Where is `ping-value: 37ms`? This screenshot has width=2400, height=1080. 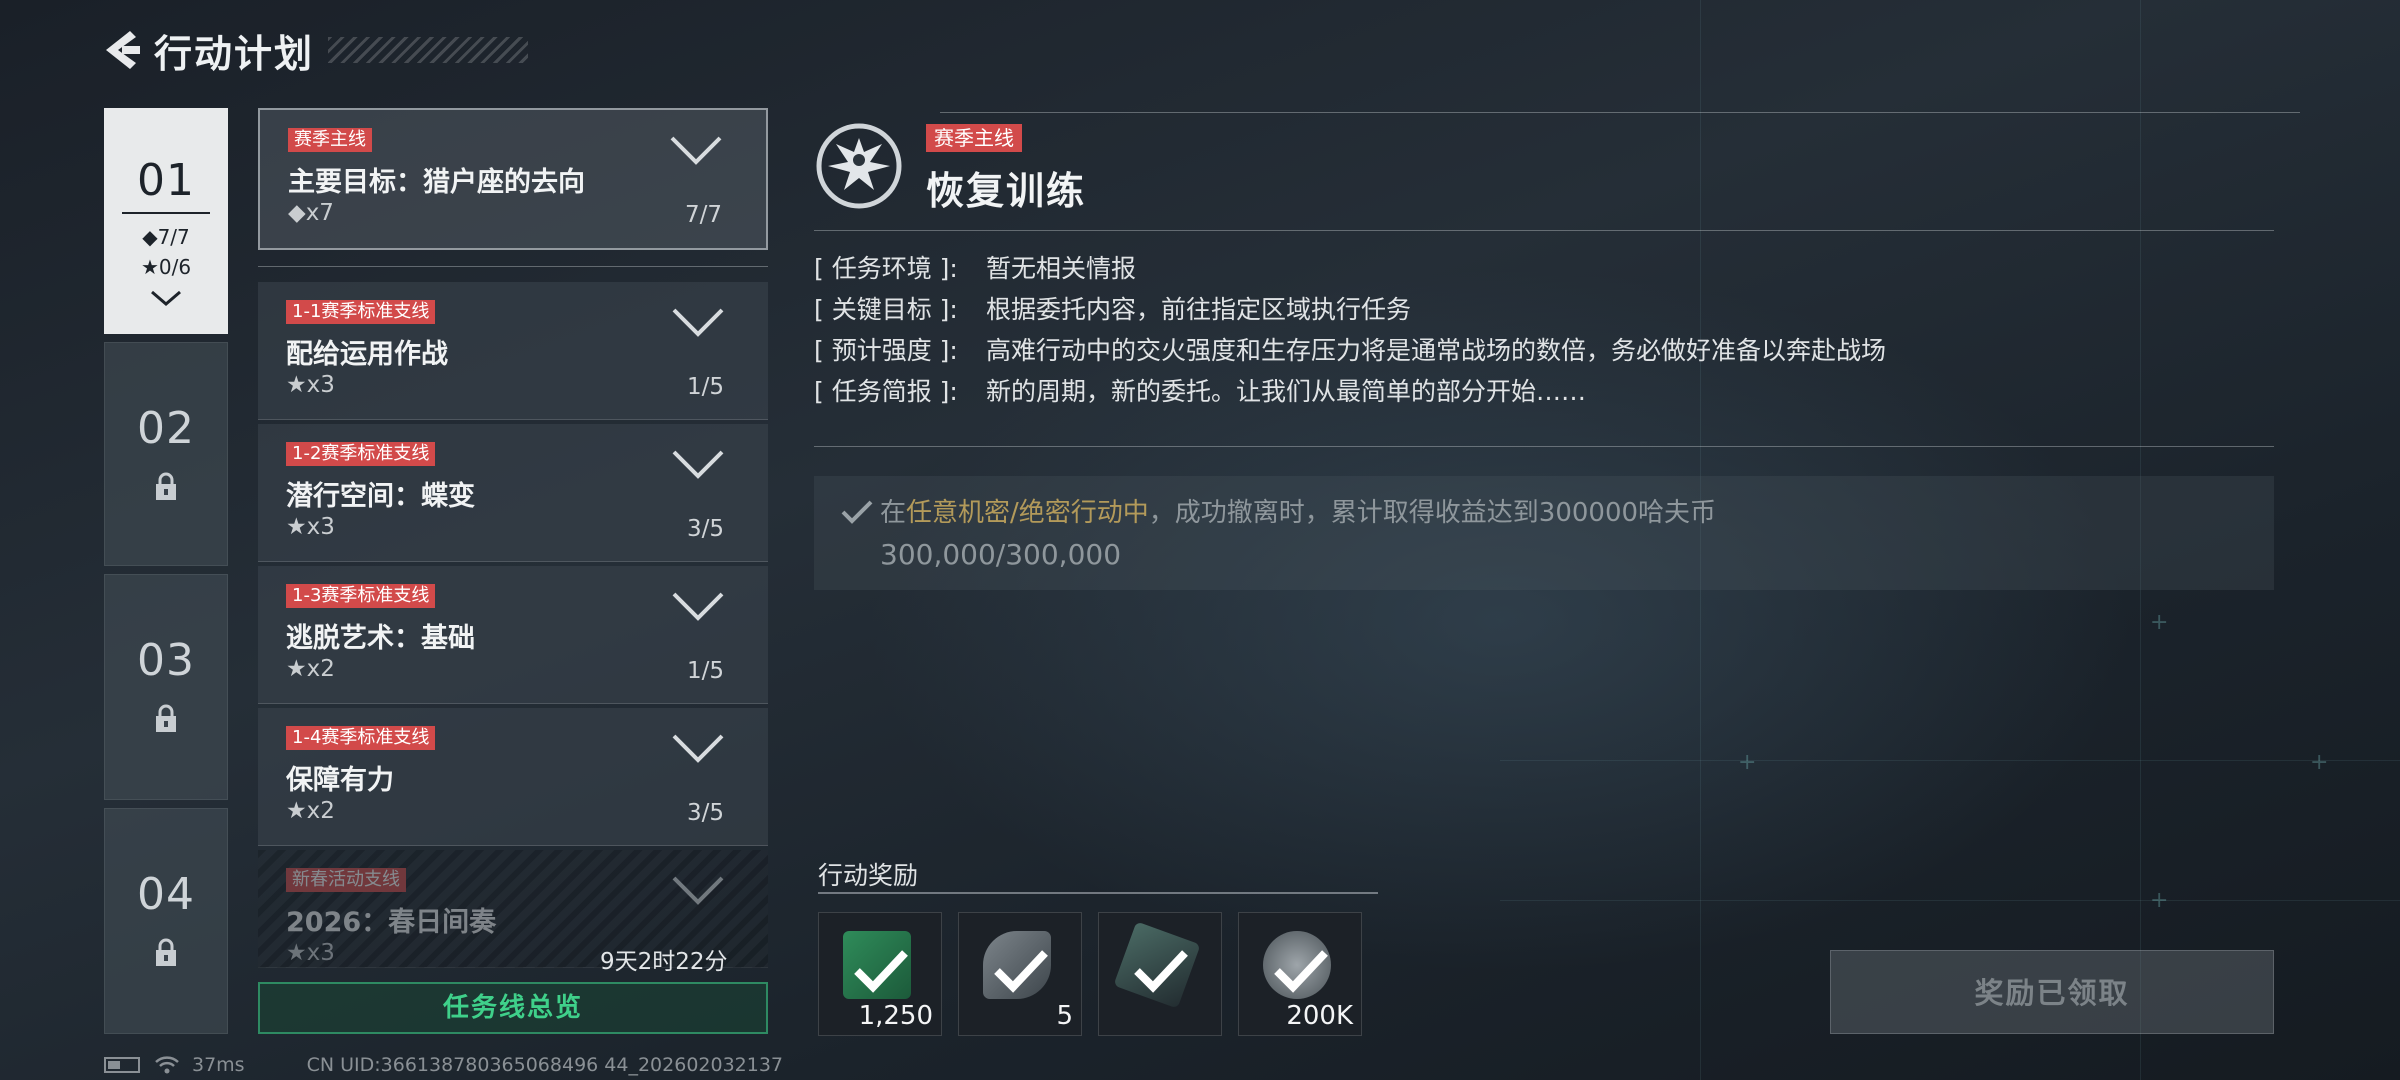
ping-value: 37ms is located at coordinates (218, 1065).